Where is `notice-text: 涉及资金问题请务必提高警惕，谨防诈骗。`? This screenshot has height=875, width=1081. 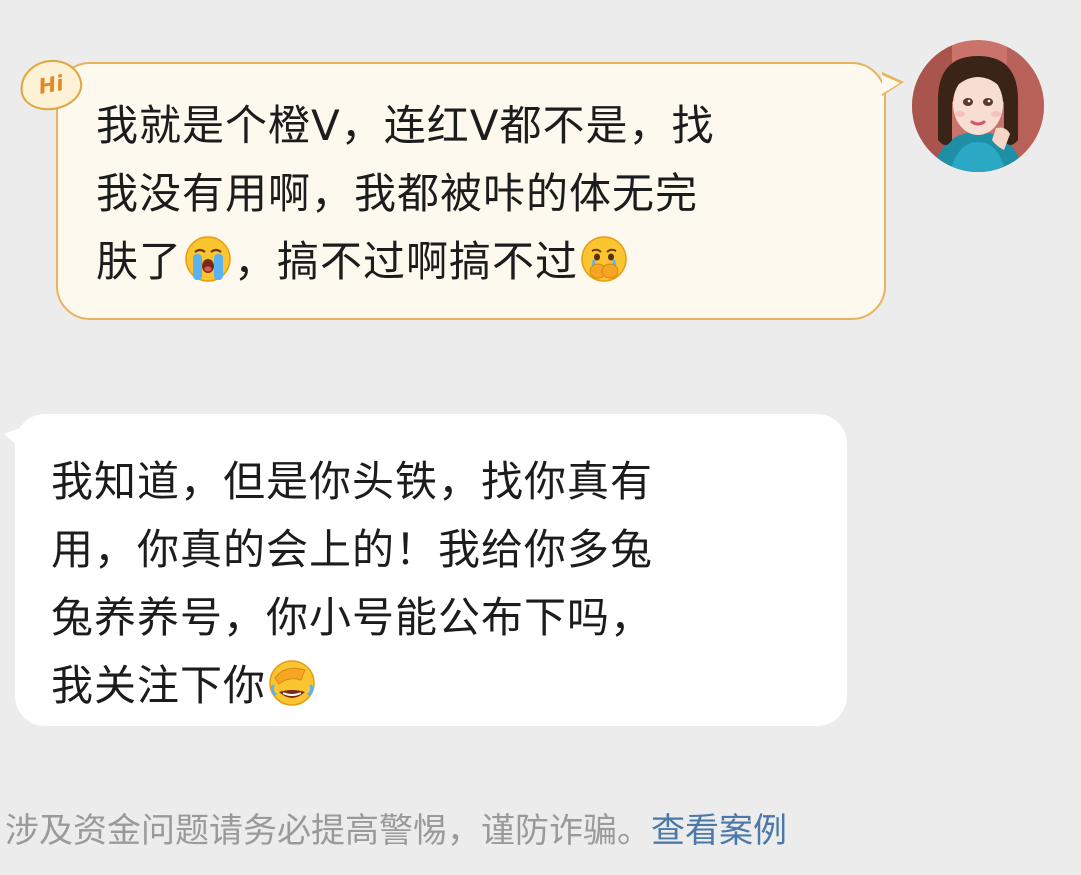 notice-text: 涉及资金问题请务必提高警惕，谨防诈骗。 is located at coordinates (328, 831).